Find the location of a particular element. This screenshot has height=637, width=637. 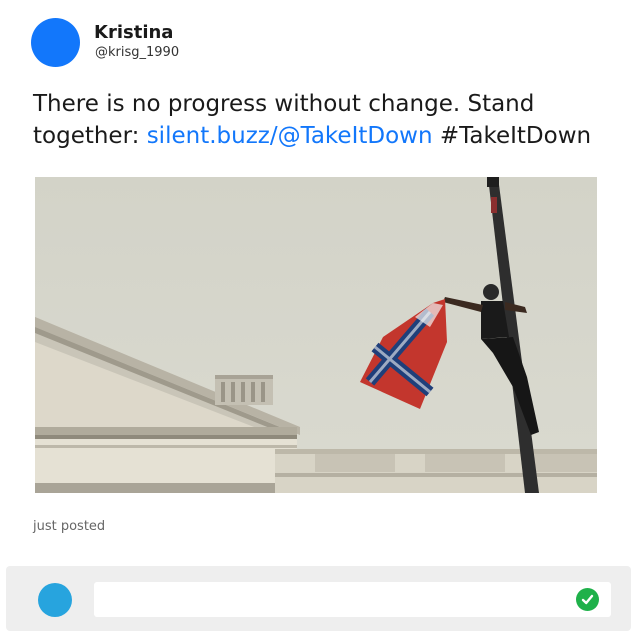

checkmark-icon is located at coordinates (587, 599).